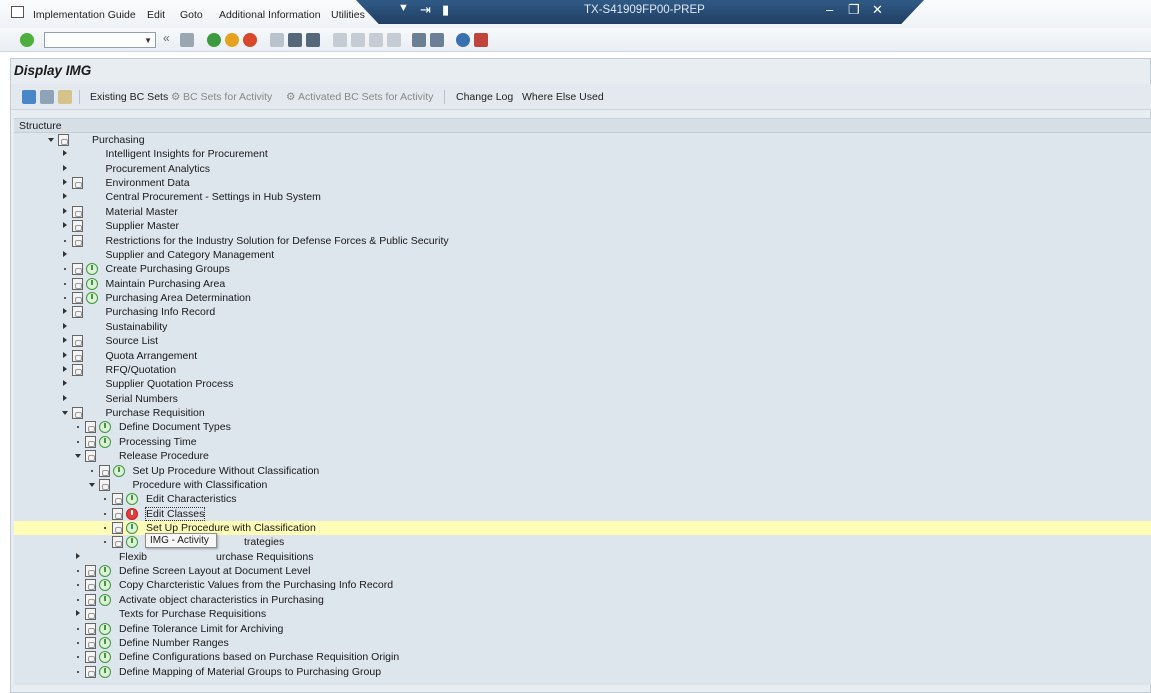 Image resolution: width=1151 pixels, height=693 pixels. Describe the element at coordinates (582, 471) in the screenshot. I see `tree-row: Set Up Procedure Without Classification` at that location.